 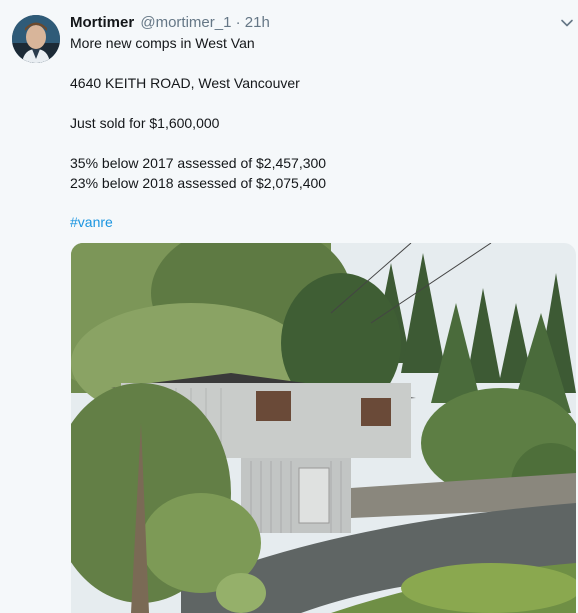 What do you see at coordinates (567, 23) in the screenshot?
I see `chevron-down-icon` at bounding box center [567, 23].